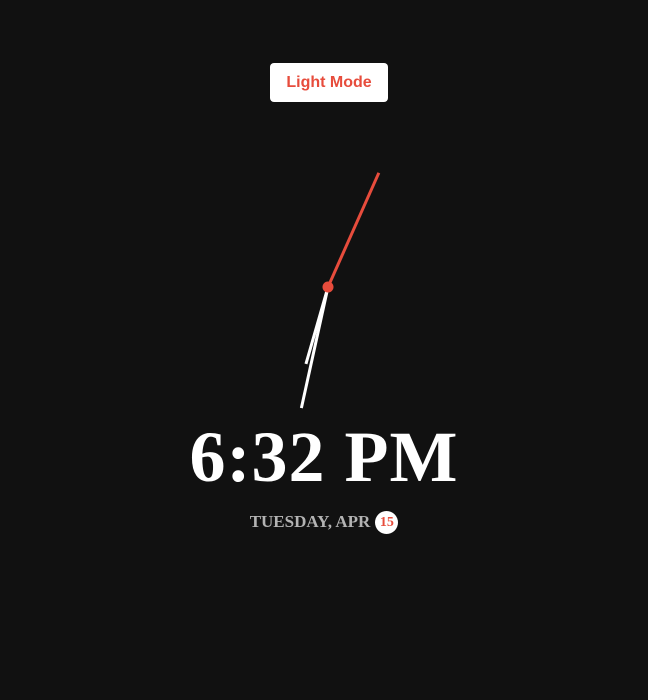 This screenshot has width=648, height=700. I want to click on clock-center-dot, so click(328, 287).